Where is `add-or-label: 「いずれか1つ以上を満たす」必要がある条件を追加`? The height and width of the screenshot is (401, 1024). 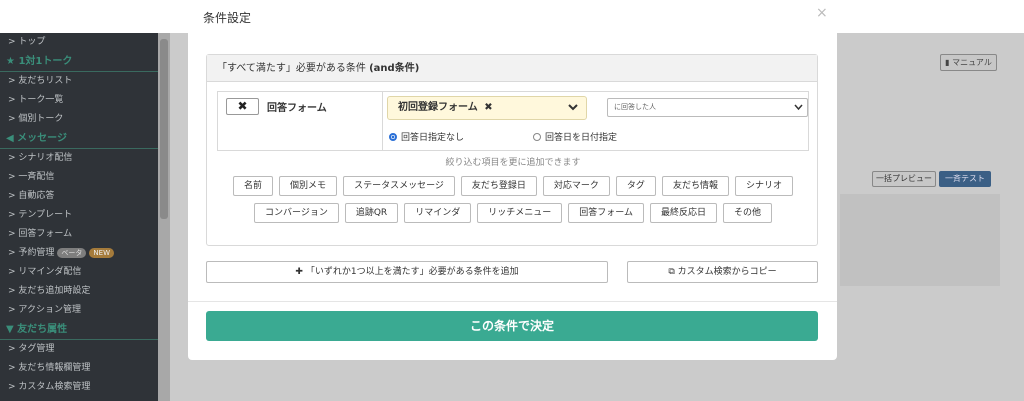
add-or-label: 「いずれか1つ以上を満たす」必要がある条件を追加 is located at coordinates (412, 272).